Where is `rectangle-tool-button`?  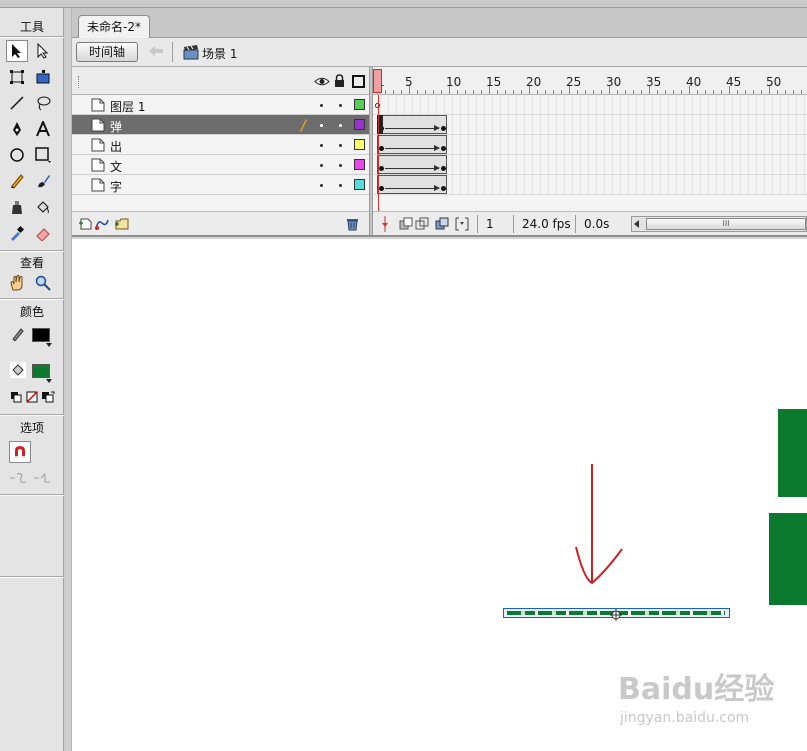 rectangle-tool-button is located at coordinates (43, 155).